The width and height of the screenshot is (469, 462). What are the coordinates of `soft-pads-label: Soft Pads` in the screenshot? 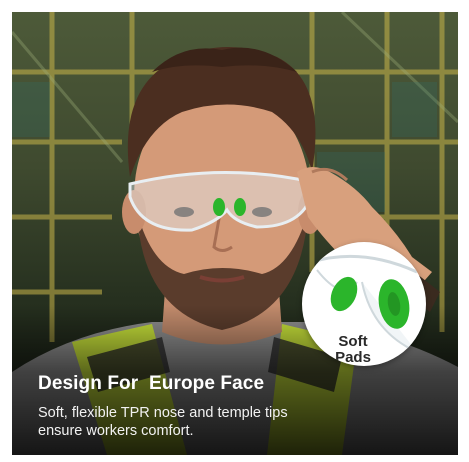 It's located at (353, 350).